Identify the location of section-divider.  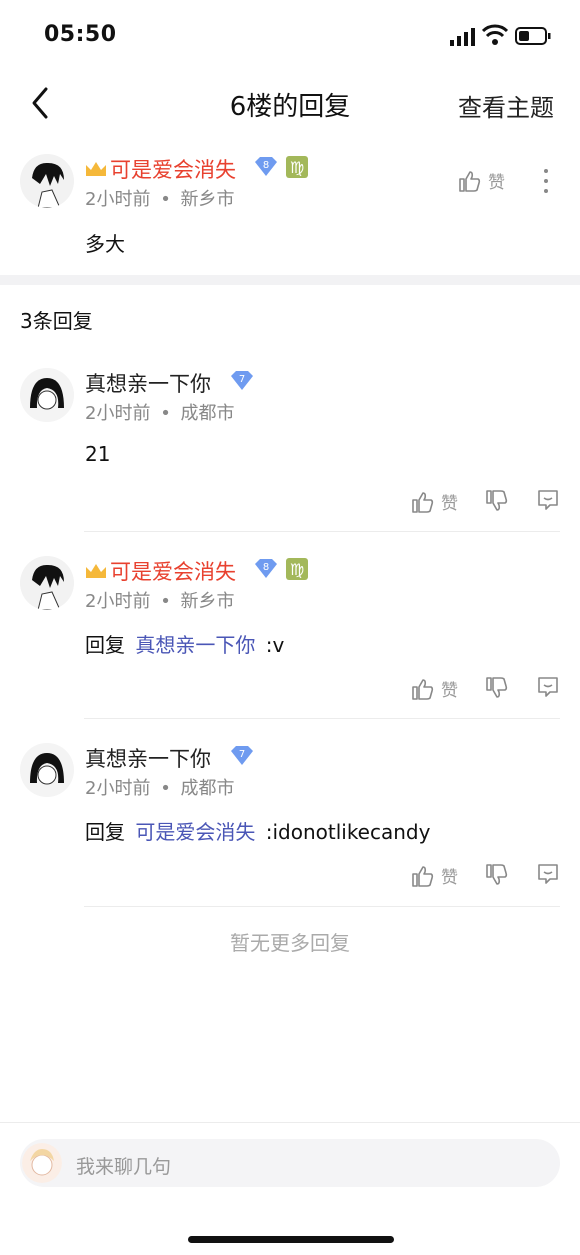
(290, 280).